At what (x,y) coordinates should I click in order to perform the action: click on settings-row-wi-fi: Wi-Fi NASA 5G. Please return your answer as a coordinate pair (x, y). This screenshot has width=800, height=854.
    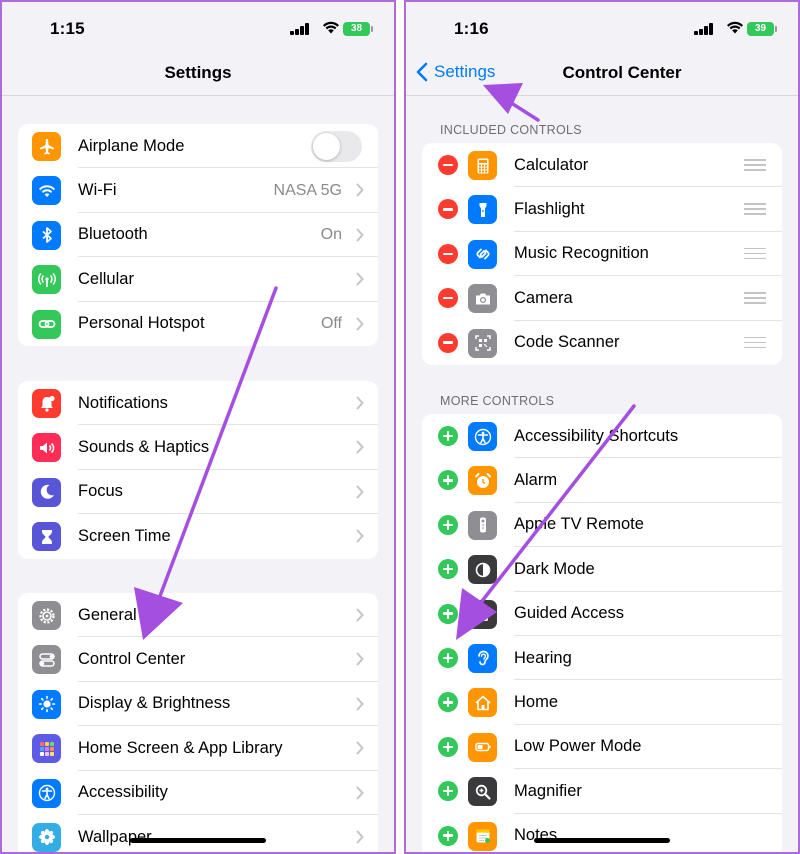
    Looking at the image, I should click on (198, 190).